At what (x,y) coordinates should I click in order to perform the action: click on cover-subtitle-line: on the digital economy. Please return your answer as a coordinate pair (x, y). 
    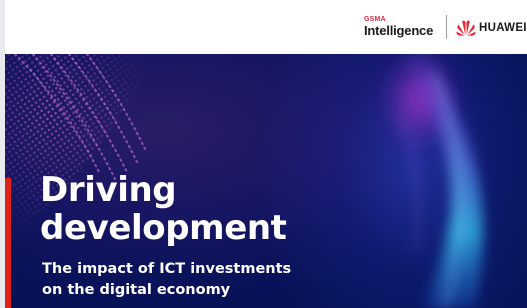
    Looking at the image, I should click on (136, 290).